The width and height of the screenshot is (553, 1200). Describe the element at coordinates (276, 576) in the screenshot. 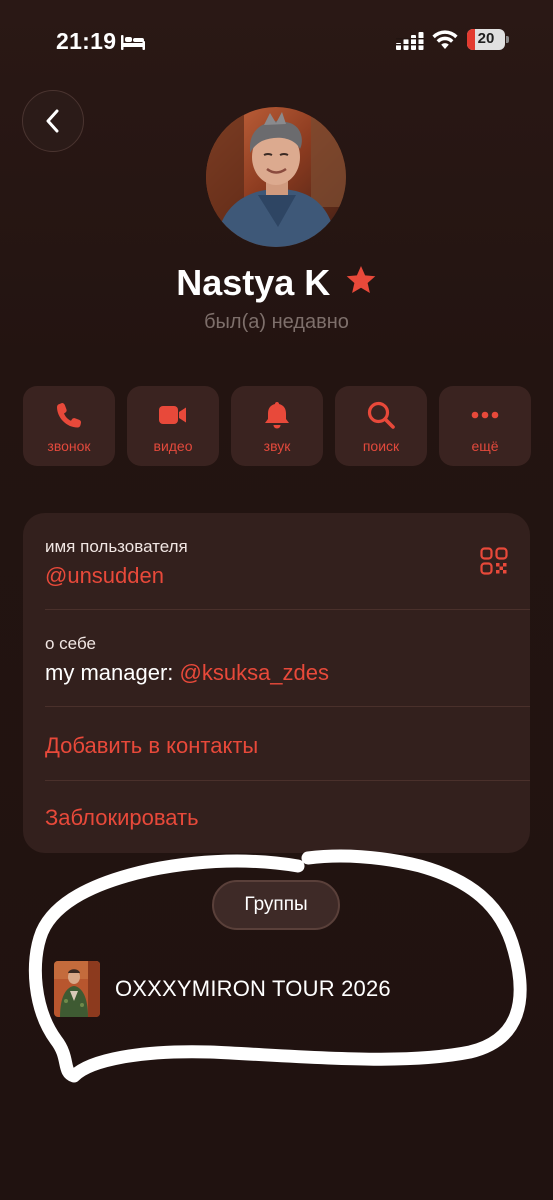

I see `username-value: @unsudden` at that location.